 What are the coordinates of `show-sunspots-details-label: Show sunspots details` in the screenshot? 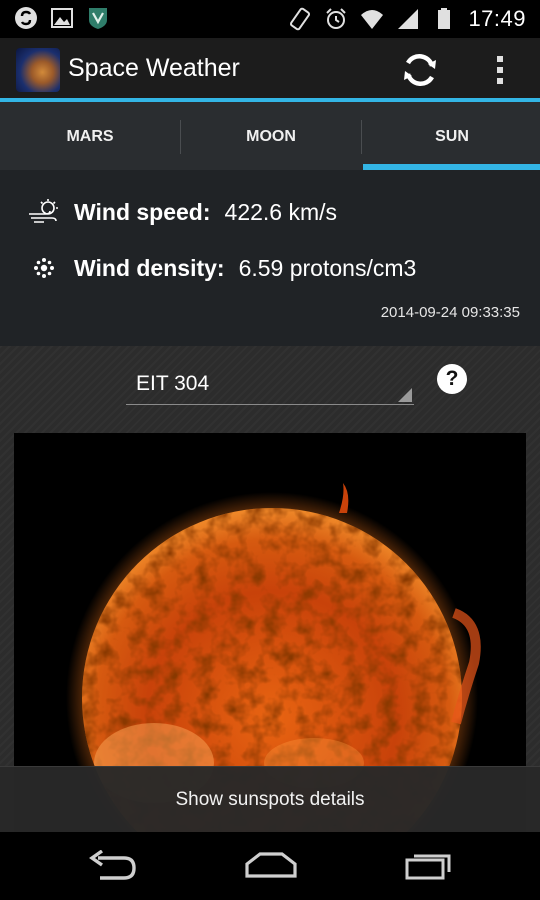 It's located at (270, 799).